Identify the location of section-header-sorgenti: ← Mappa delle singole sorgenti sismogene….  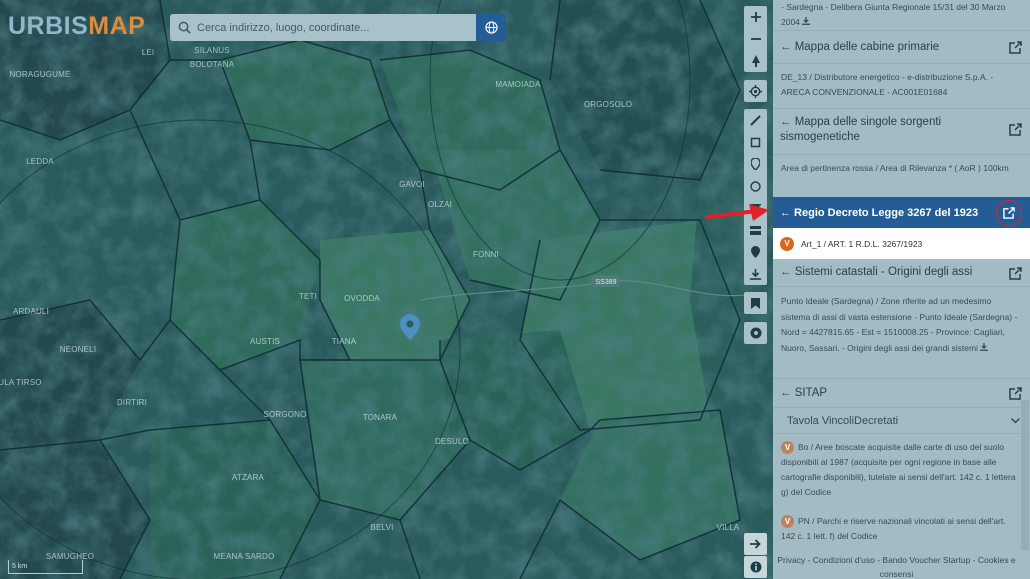
(901, 132).